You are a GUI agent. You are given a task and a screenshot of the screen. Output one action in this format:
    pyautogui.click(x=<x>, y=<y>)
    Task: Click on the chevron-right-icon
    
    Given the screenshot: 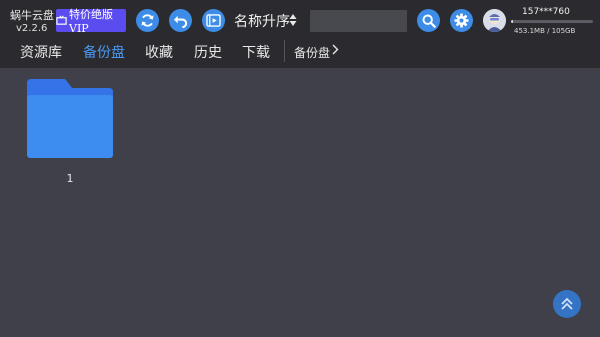 What is the action you would take?
    pyautogui.click(x=335, y=51)
    